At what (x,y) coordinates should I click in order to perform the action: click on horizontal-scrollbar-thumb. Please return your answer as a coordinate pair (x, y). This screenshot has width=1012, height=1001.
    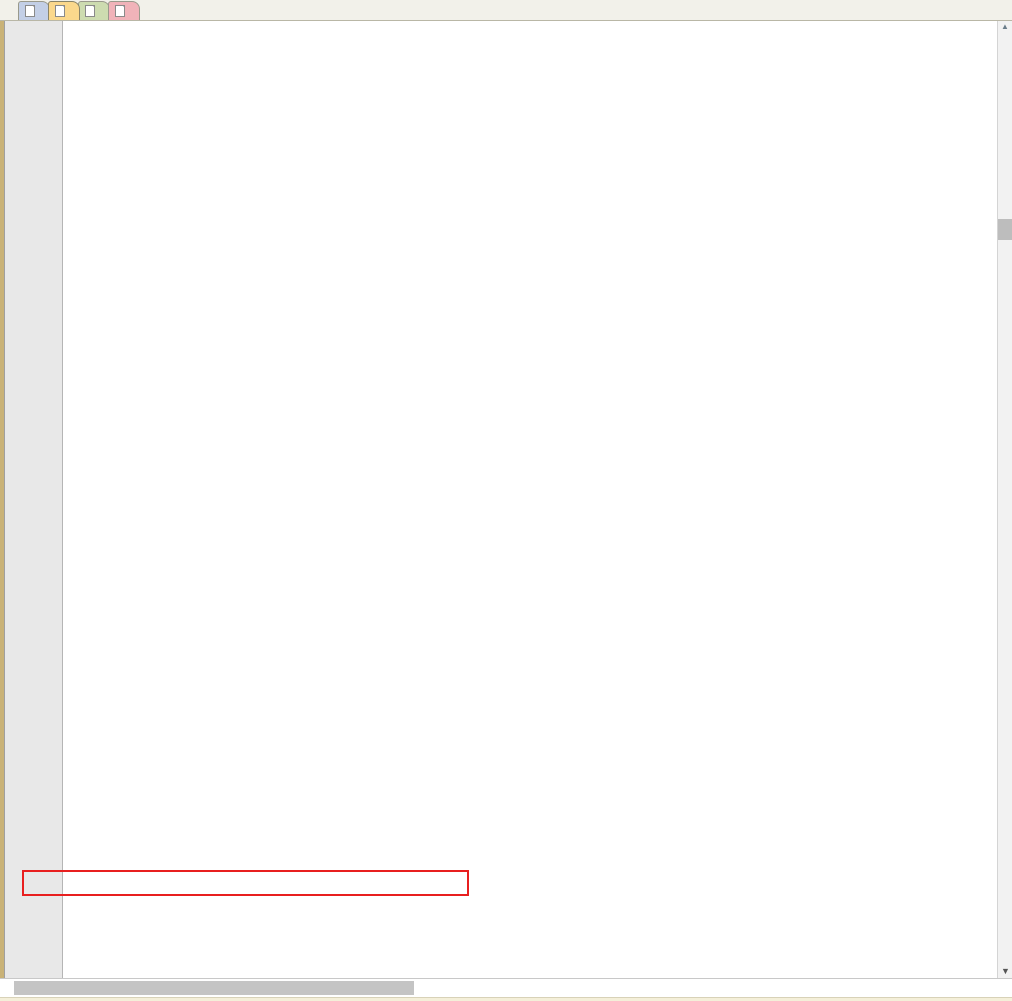
    Looking at the image, I should click on (214, 988).